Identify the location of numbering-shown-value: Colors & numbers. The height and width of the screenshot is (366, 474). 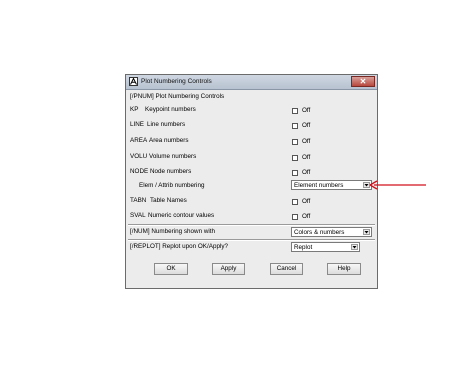
(319, 232).